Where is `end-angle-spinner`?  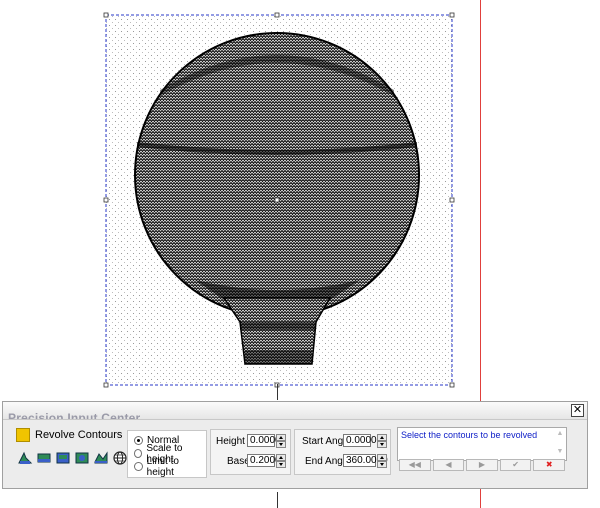 end-angle-spinner is located at coordinates (382, 461).